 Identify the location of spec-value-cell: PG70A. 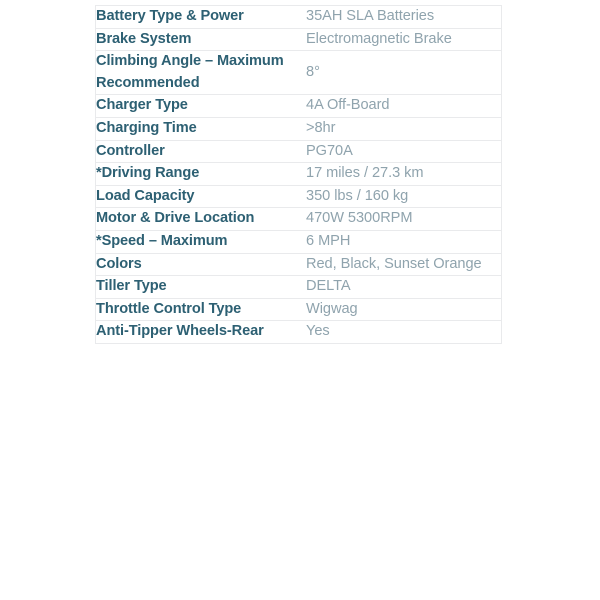
(404, 152).